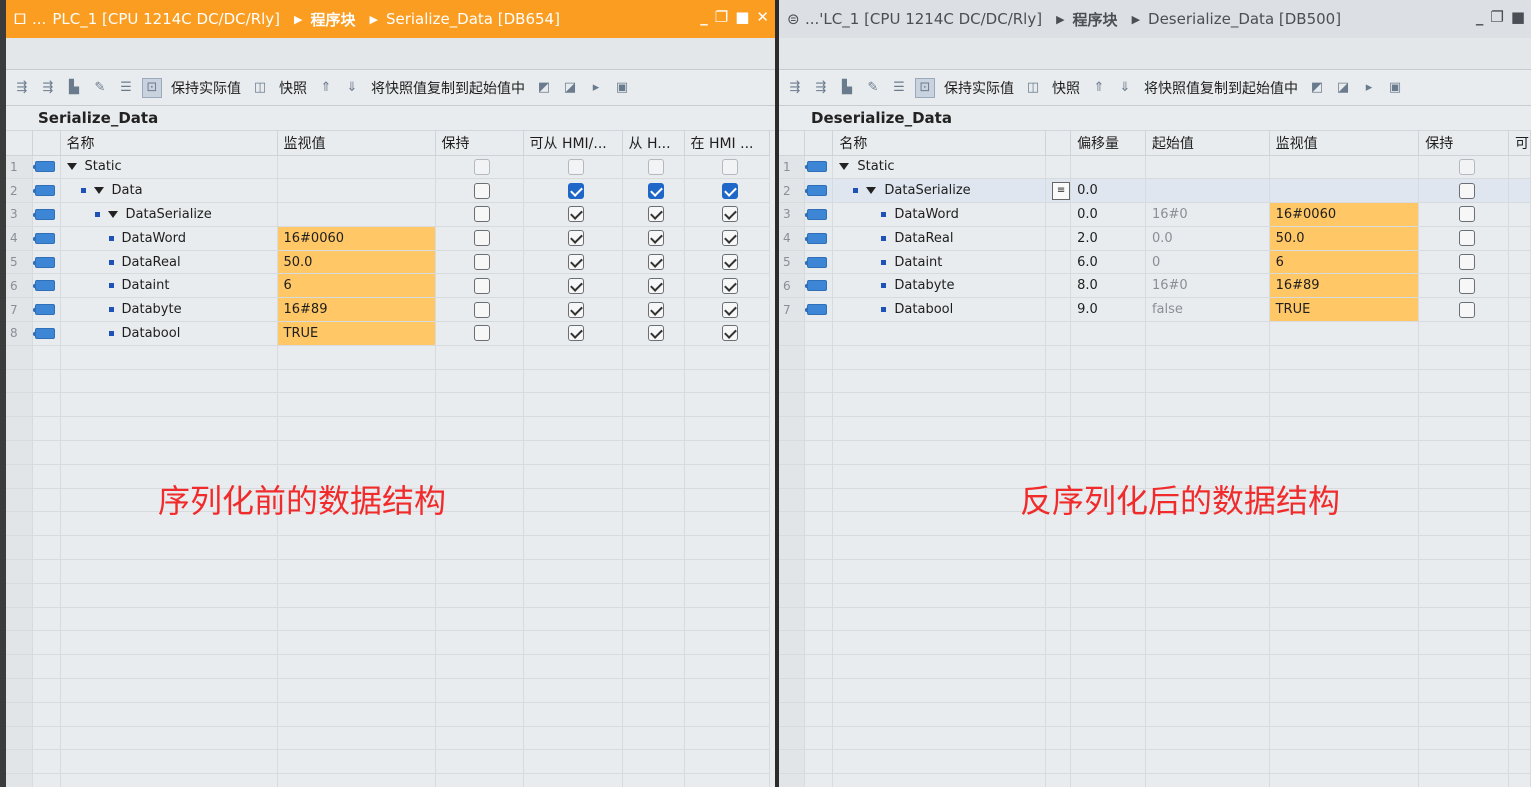 The image size is (1531, 787). Describe the element at coordinates (939, 286) in the screenshot. I see `name-cell: Databyte` at that location.